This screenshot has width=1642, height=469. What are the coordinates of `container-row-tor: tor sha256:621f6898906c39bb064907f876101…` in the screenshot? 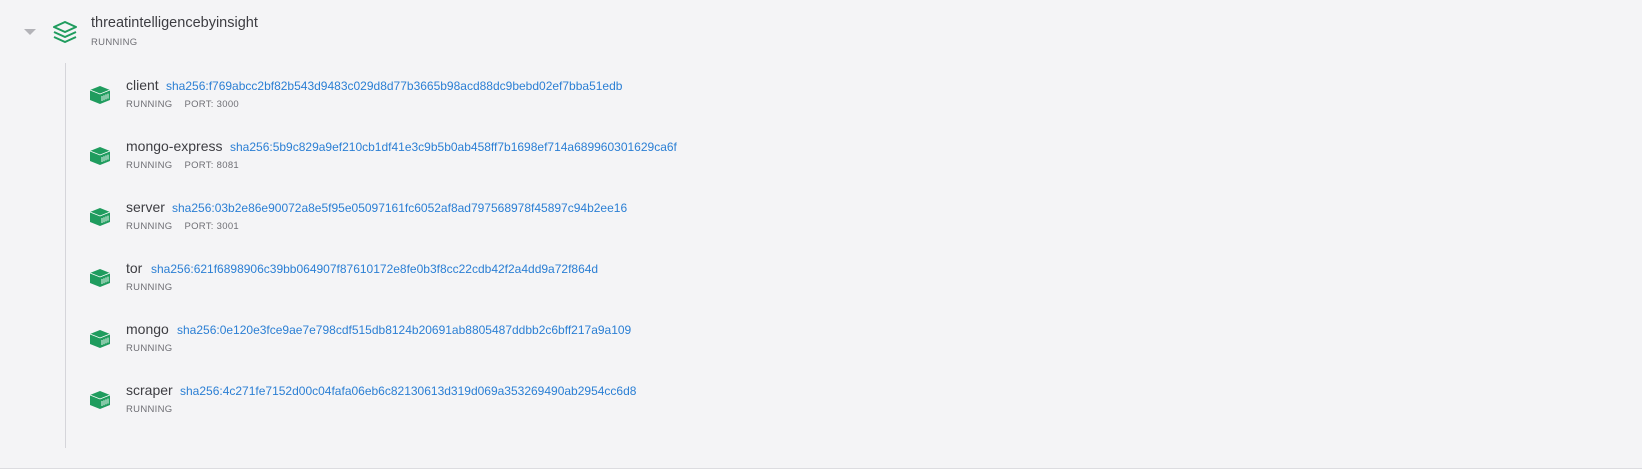 It's located at (821, 282).